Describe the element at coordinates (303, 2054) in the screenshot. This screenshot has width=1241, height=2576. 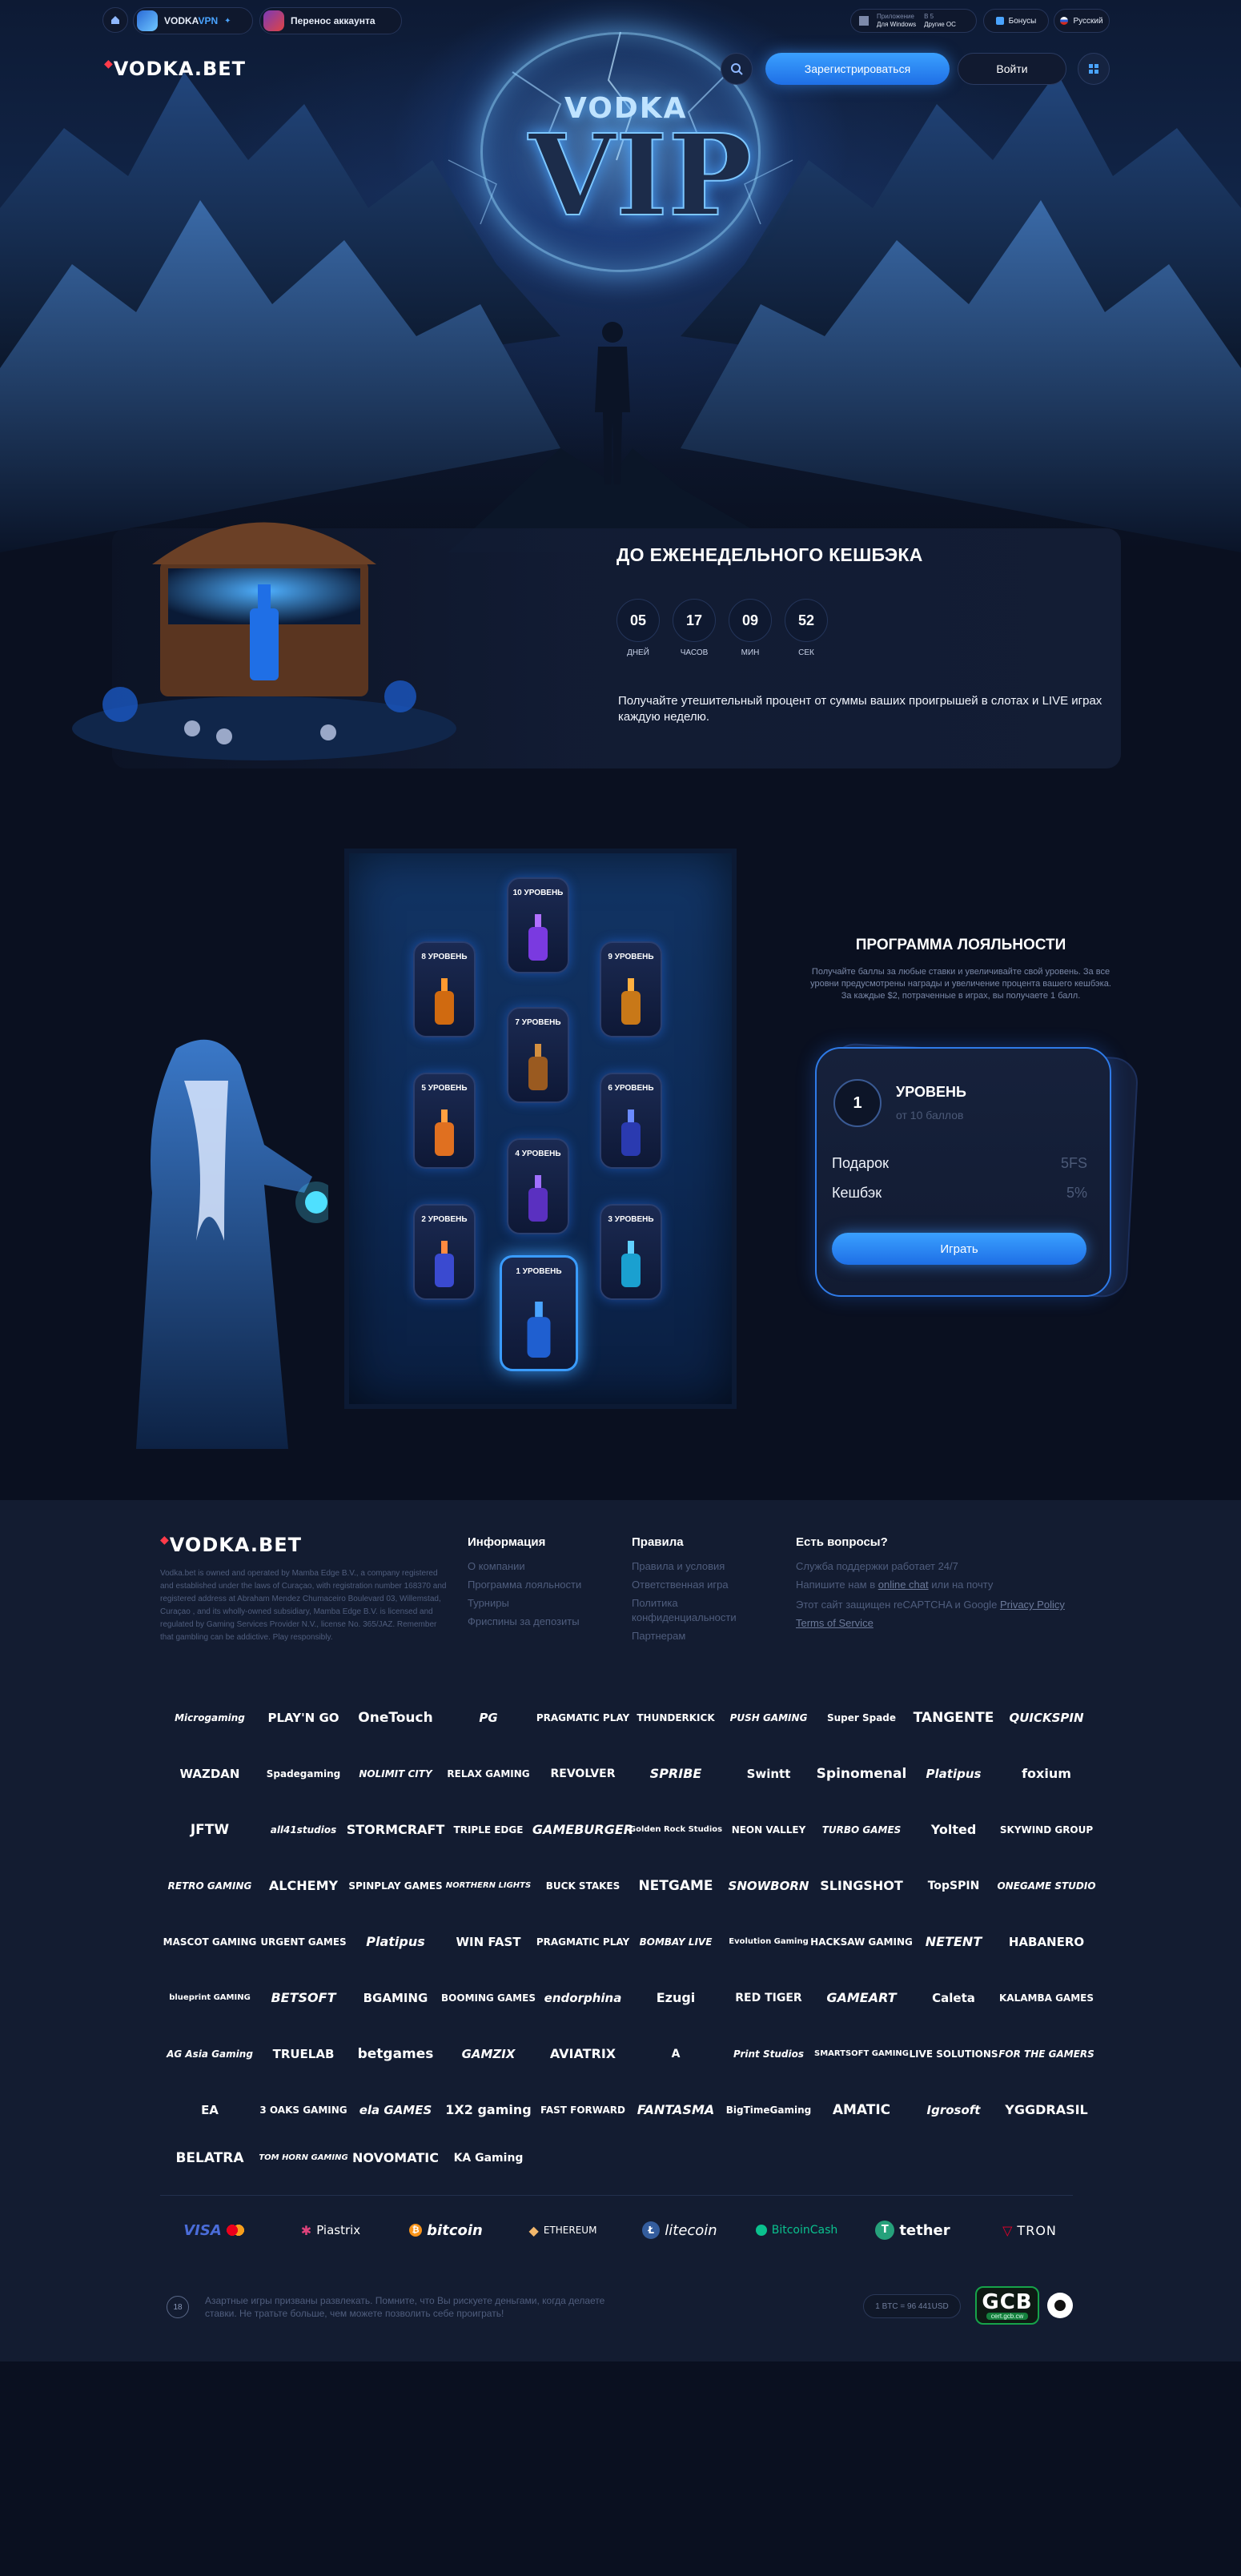
I see `provider-logo: TRUELAB` at that location.